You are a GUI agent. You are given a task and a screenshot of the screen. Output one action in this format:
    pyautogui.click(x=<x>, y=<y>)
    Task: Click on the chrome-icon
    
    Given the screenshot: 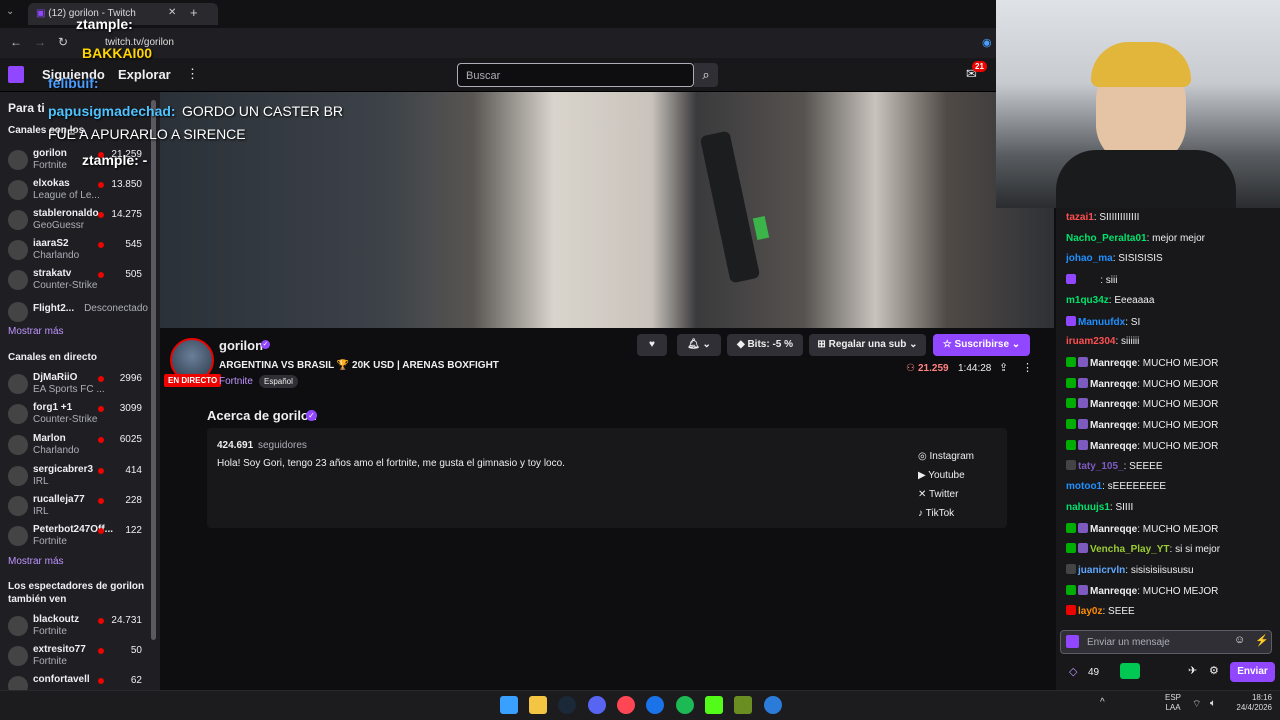 What is the action you would take?
    pyautogui.click(x=655, y=705)
    